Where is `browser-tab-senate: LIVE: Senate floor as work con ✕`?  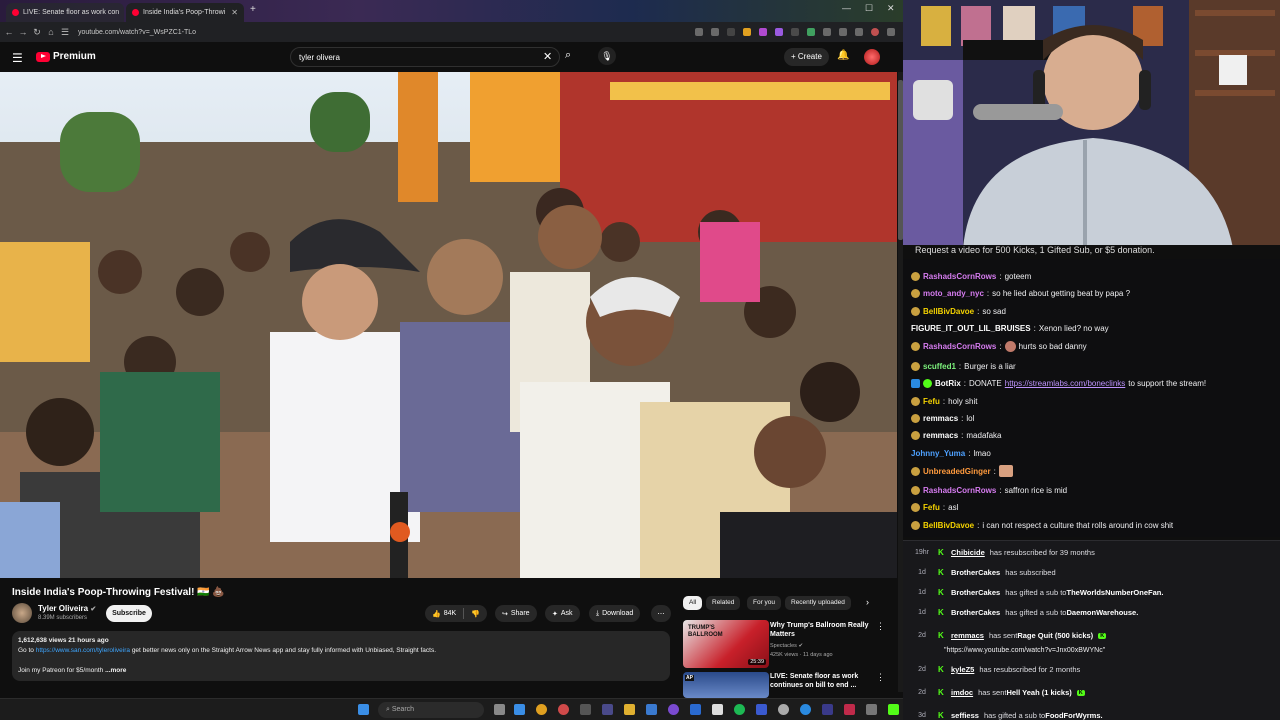 browser-tab-senate: LIVE: Senate floor as work con ✕ is located at coordinates (65, 12).